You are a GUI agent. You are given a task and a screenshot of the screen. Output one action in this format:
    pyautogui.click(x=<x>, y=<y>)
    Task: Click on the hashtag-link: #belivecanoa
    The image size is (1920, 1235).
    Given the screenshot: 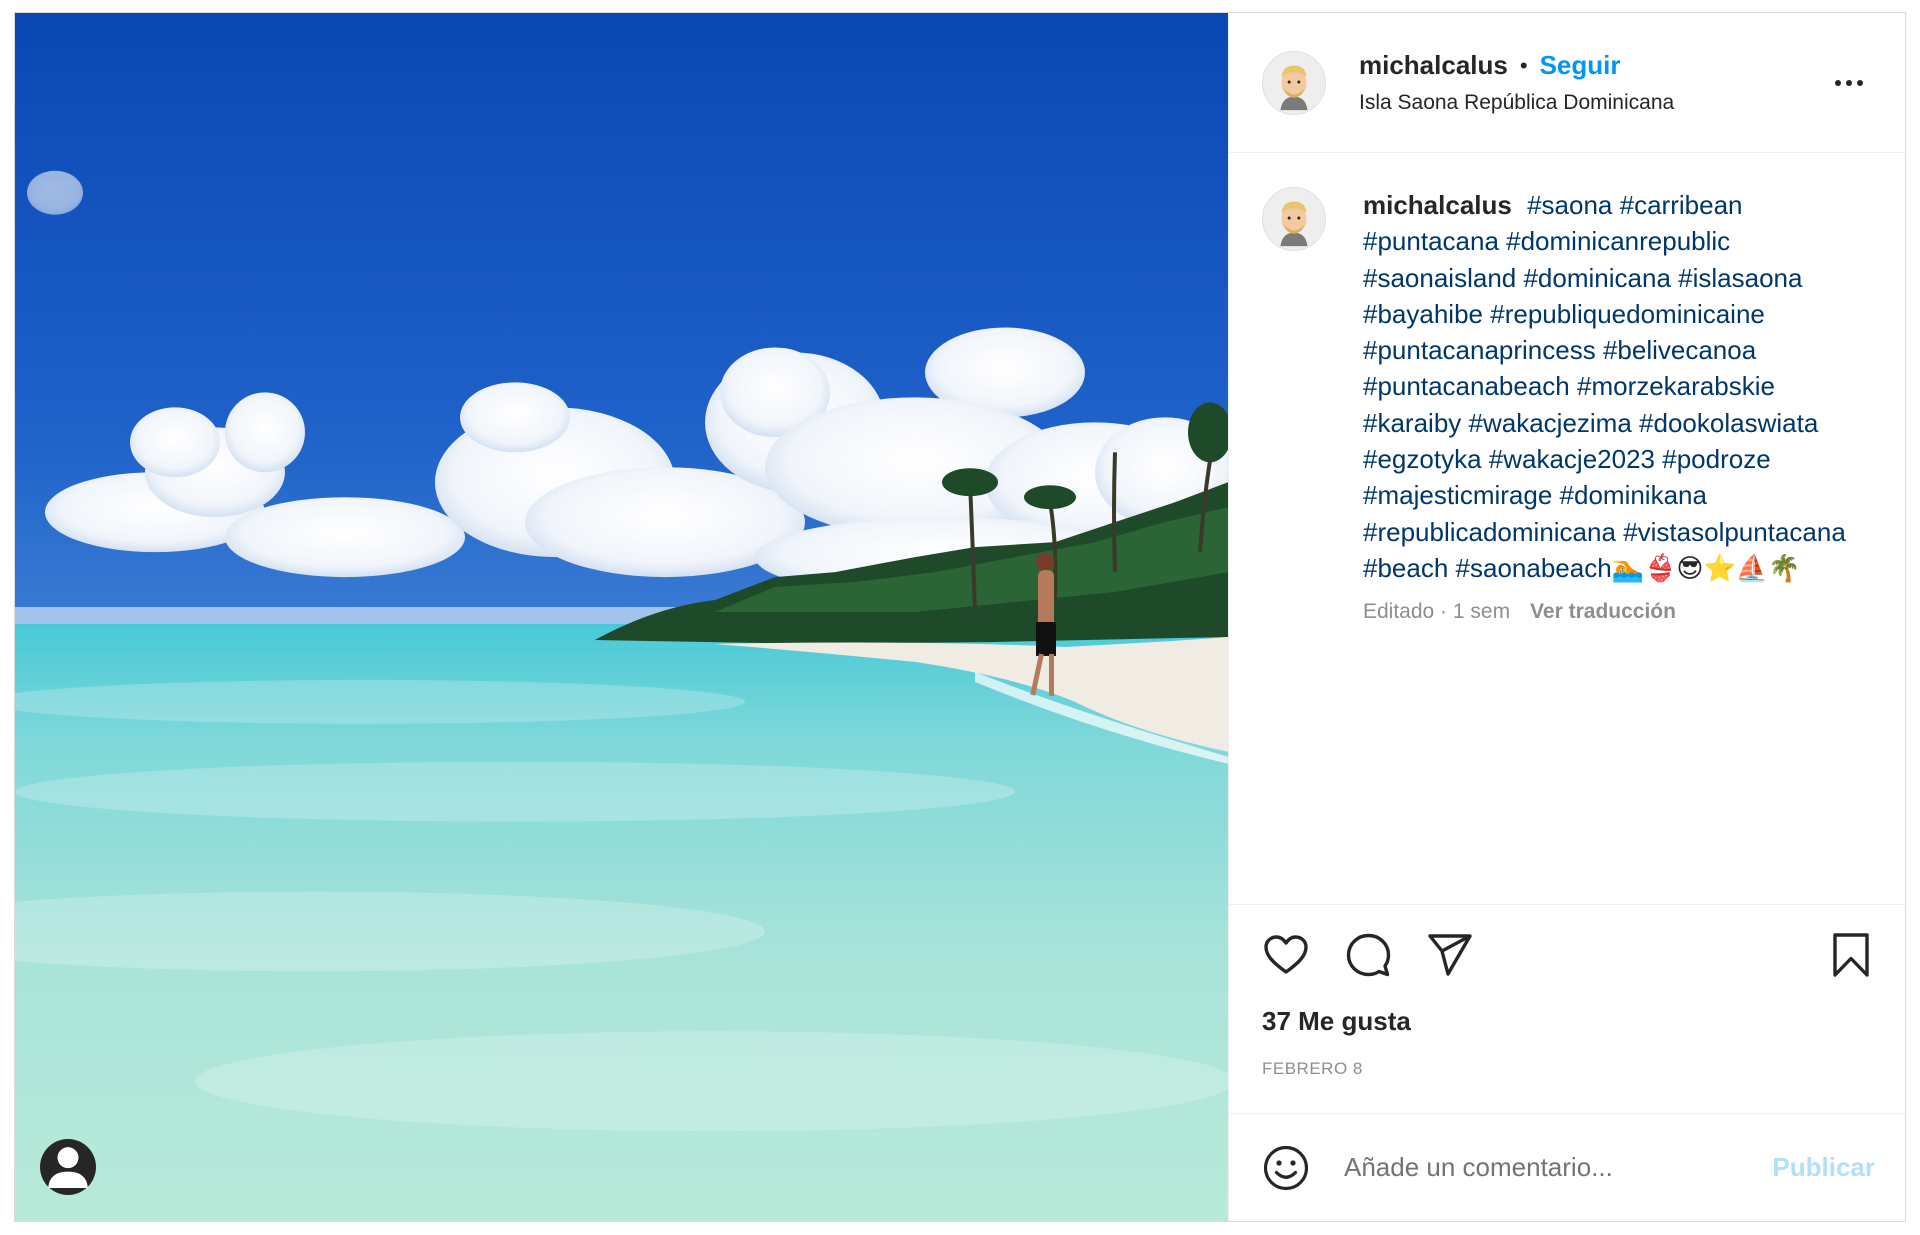 What is the action you would take?
    pyautogui.click(x=1679, y=350)
    